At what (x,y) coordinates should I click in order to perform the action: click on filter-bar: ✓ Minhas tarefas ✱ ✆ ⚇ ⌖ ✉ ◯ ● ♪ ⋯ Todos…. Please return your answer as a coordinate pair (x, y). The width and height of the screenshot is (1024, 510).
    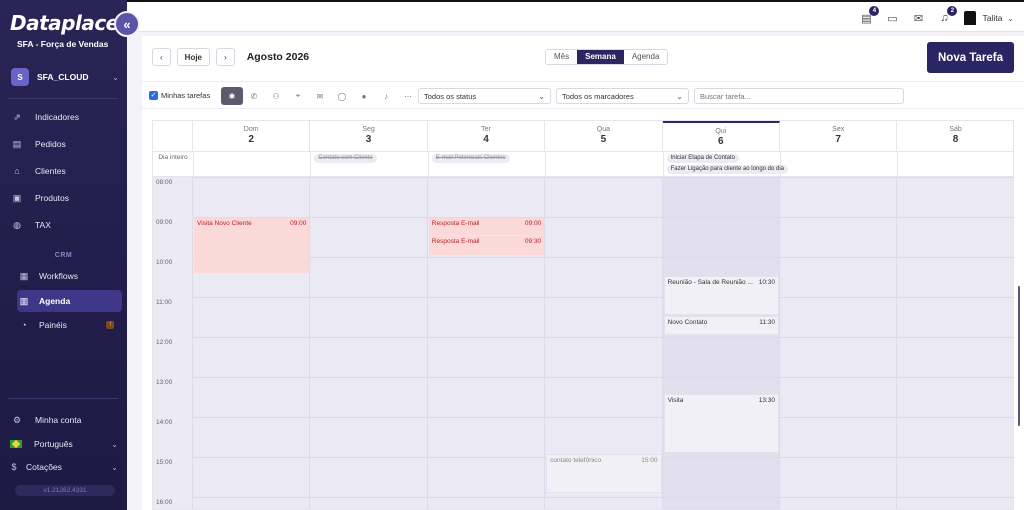
    Looking at the image, I should click on (583, 95).